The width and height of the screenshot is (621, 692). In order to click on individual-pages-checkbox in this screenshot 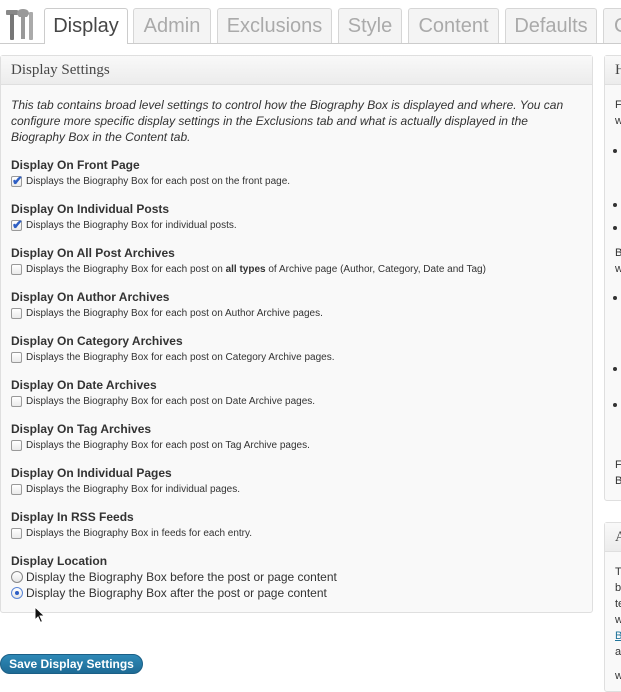, I will do `click(16, 489)`.